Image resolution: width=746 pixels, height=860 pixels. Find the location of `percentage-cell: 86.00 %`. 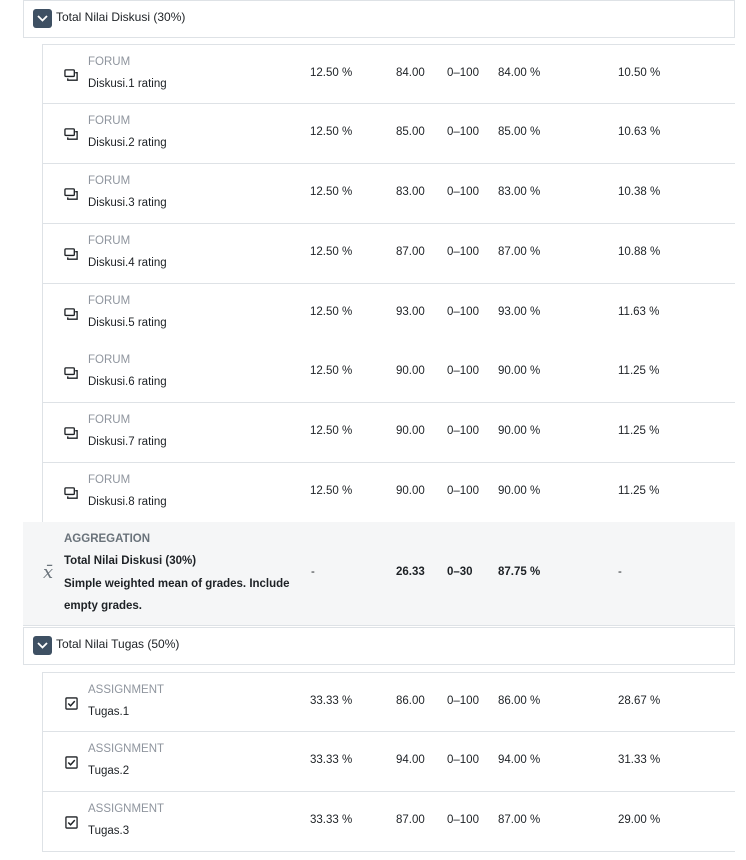

percentage-cell: 86.00 % is located at coordinates (519, 701).